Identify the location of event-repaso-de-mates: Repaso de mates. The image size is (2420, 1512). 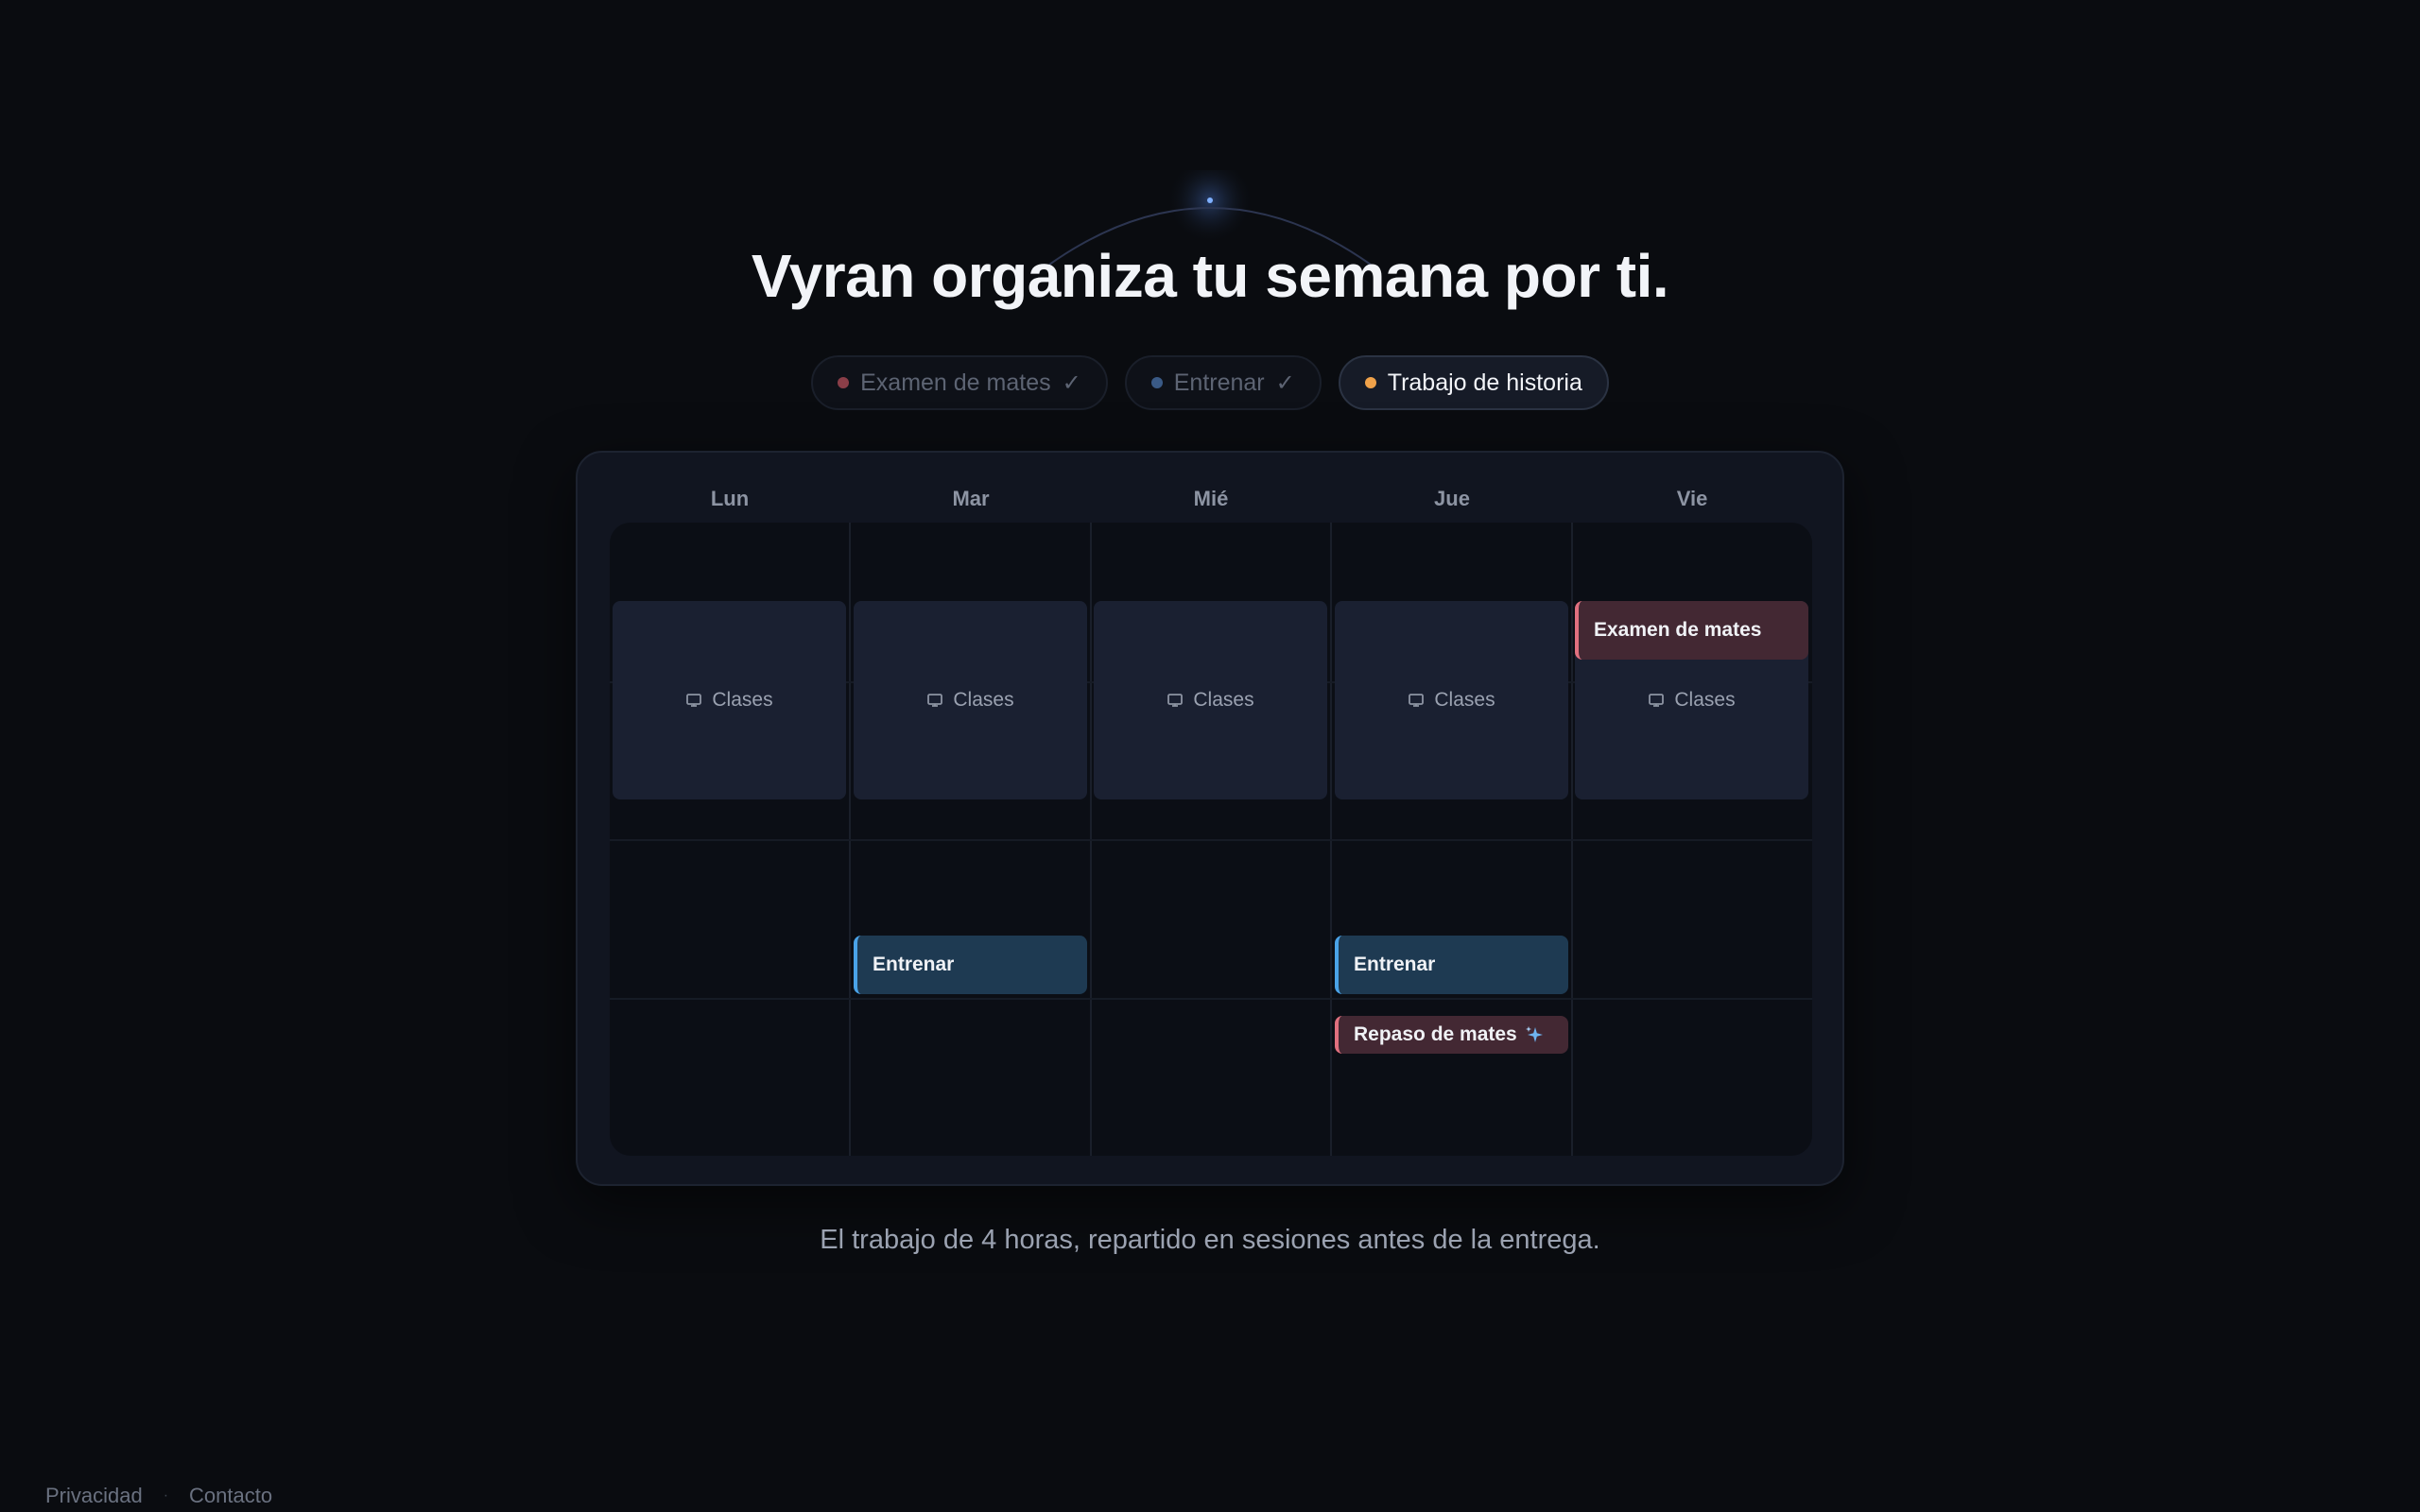
(1452, 1035).